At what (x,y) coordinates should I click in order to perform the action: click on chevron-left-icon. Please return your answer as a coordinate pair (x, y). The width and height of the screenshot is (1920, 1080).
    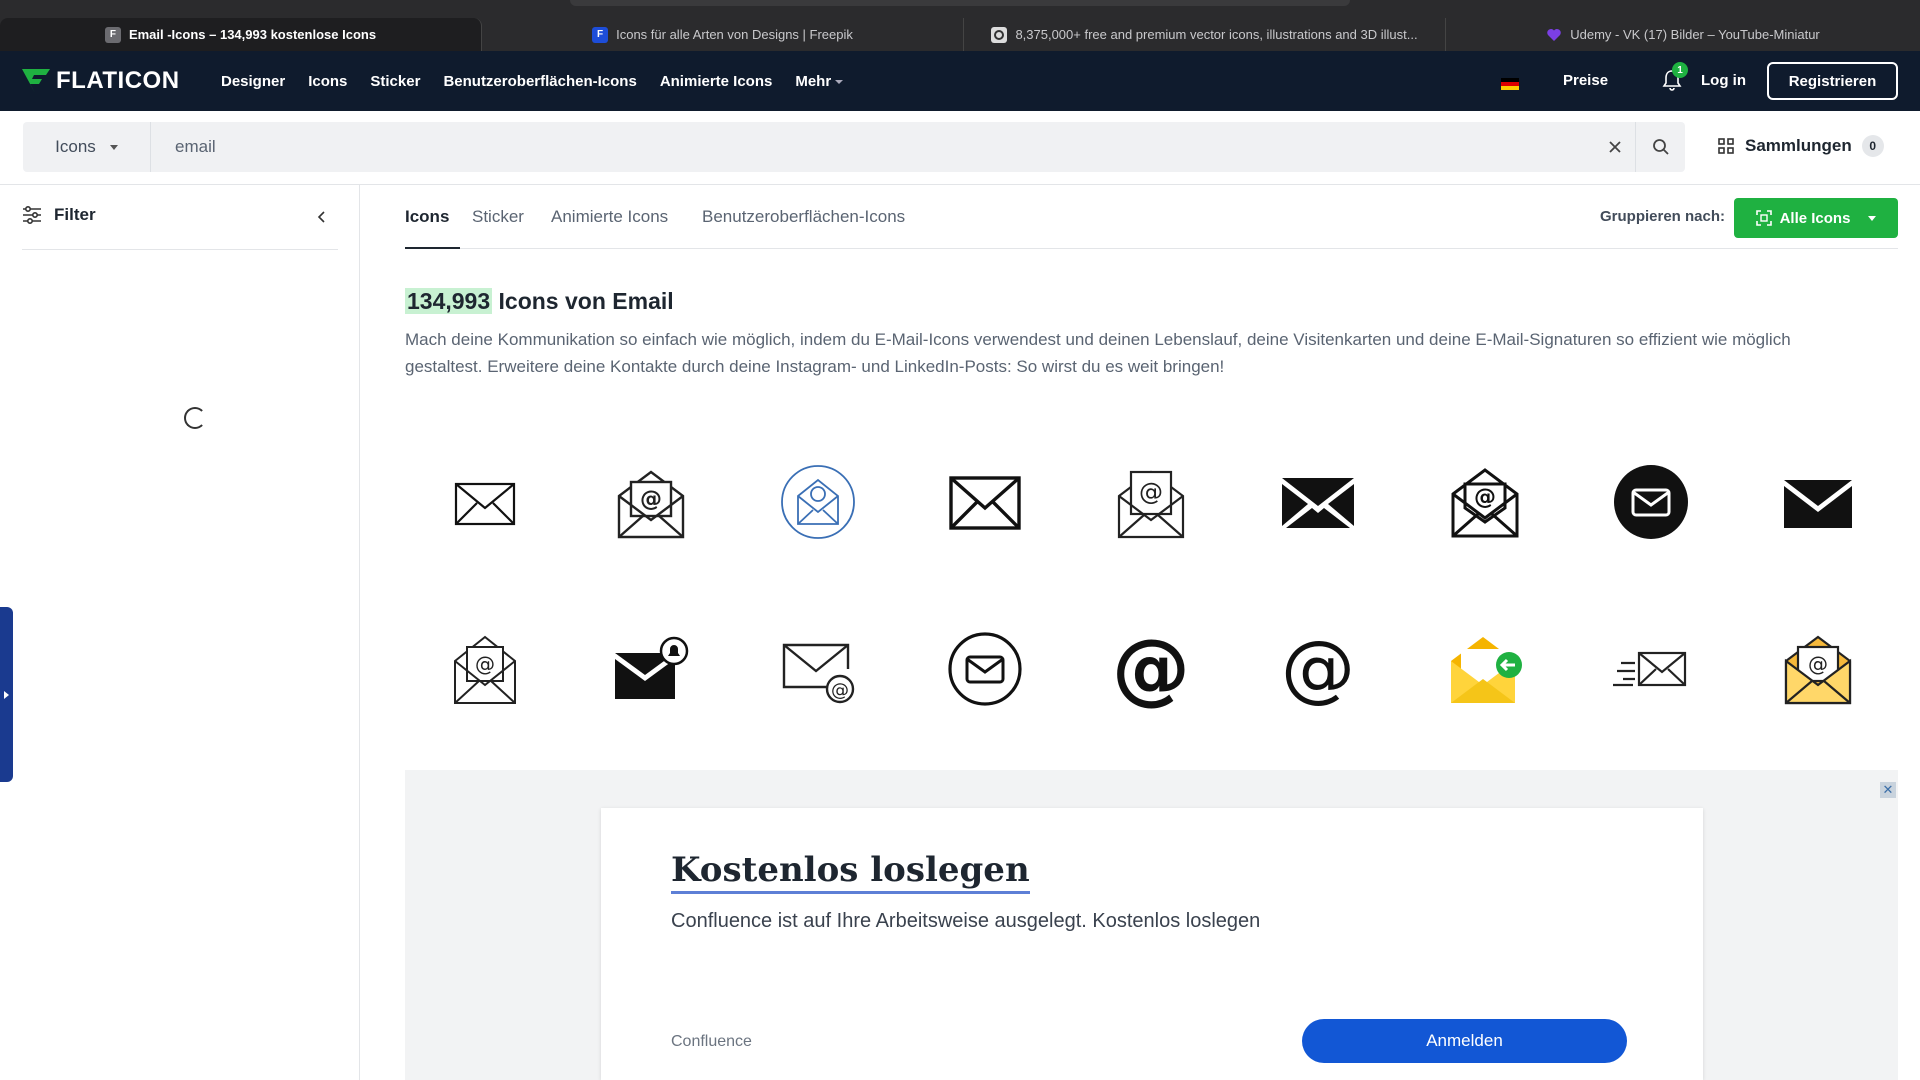
    Looking at the image, I should click on (322, 217).